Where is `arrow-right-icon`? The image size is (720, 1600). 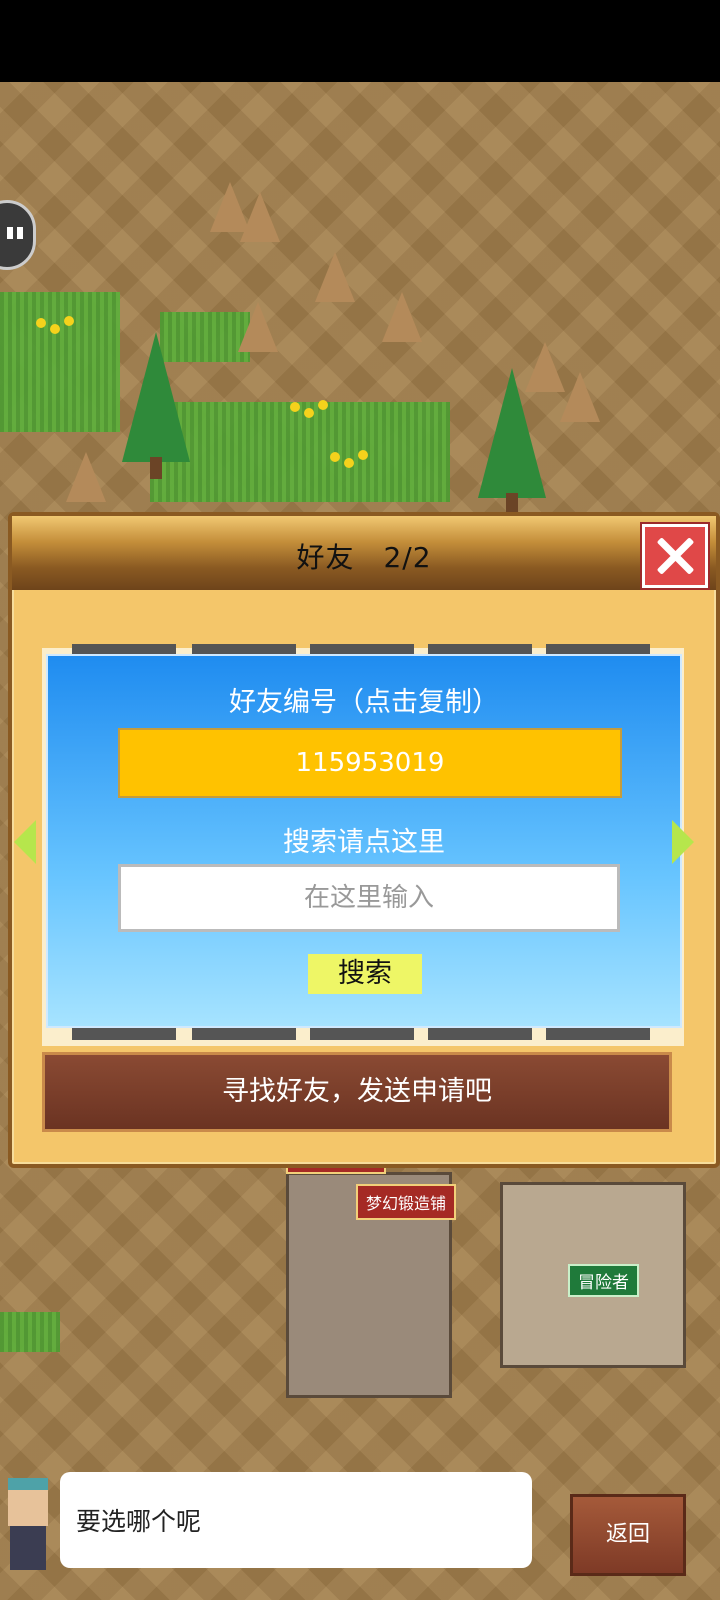
arrow-right-icon is located at coordinates (683, 842).